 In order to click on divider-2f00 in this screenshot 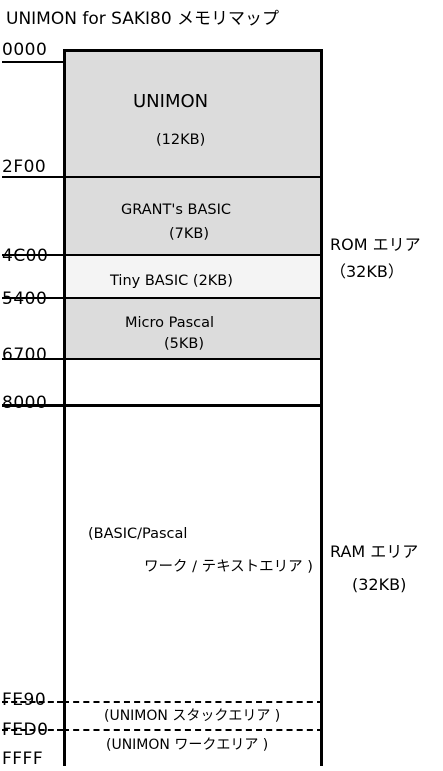, I will do `click(193, 177)`.